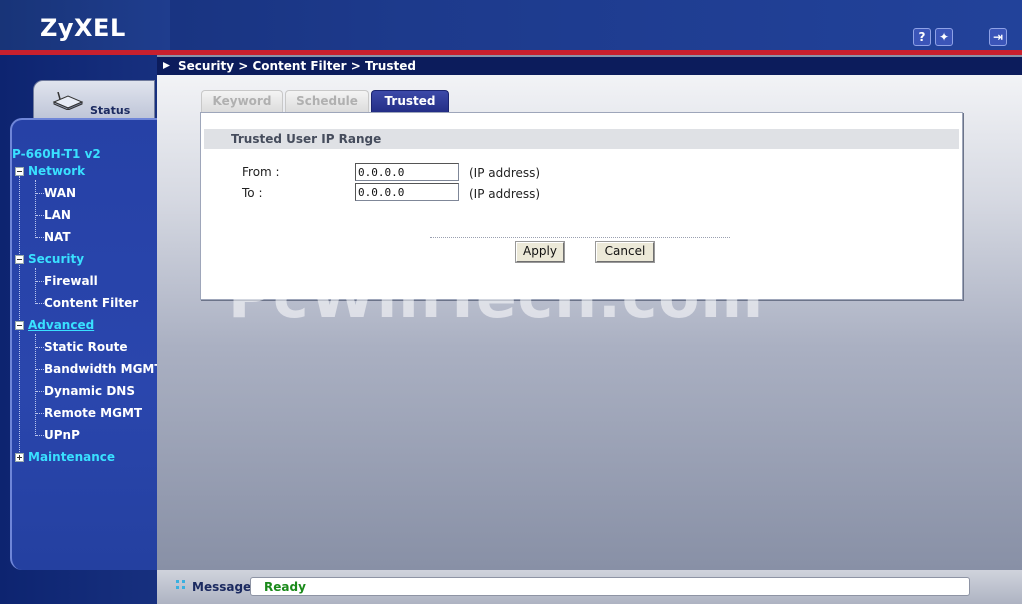  I want to click on cancel-button: Cancel, so click(625, 252).